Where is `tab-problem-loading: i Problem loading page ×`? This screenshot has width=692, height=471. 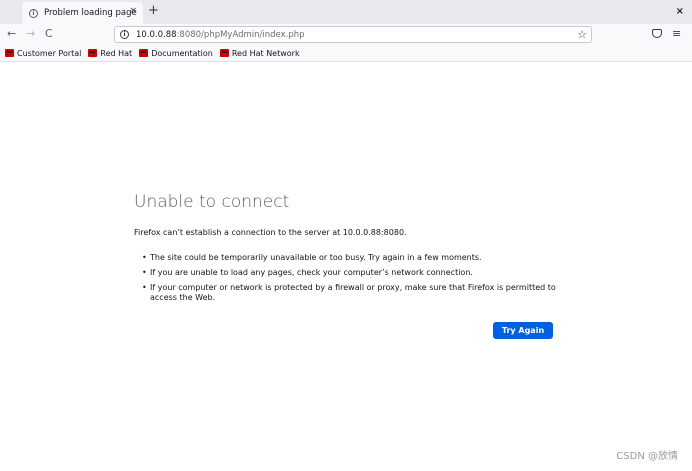 tab-problem-loading: i Problem loading page × is located at coordinates (82, 13).